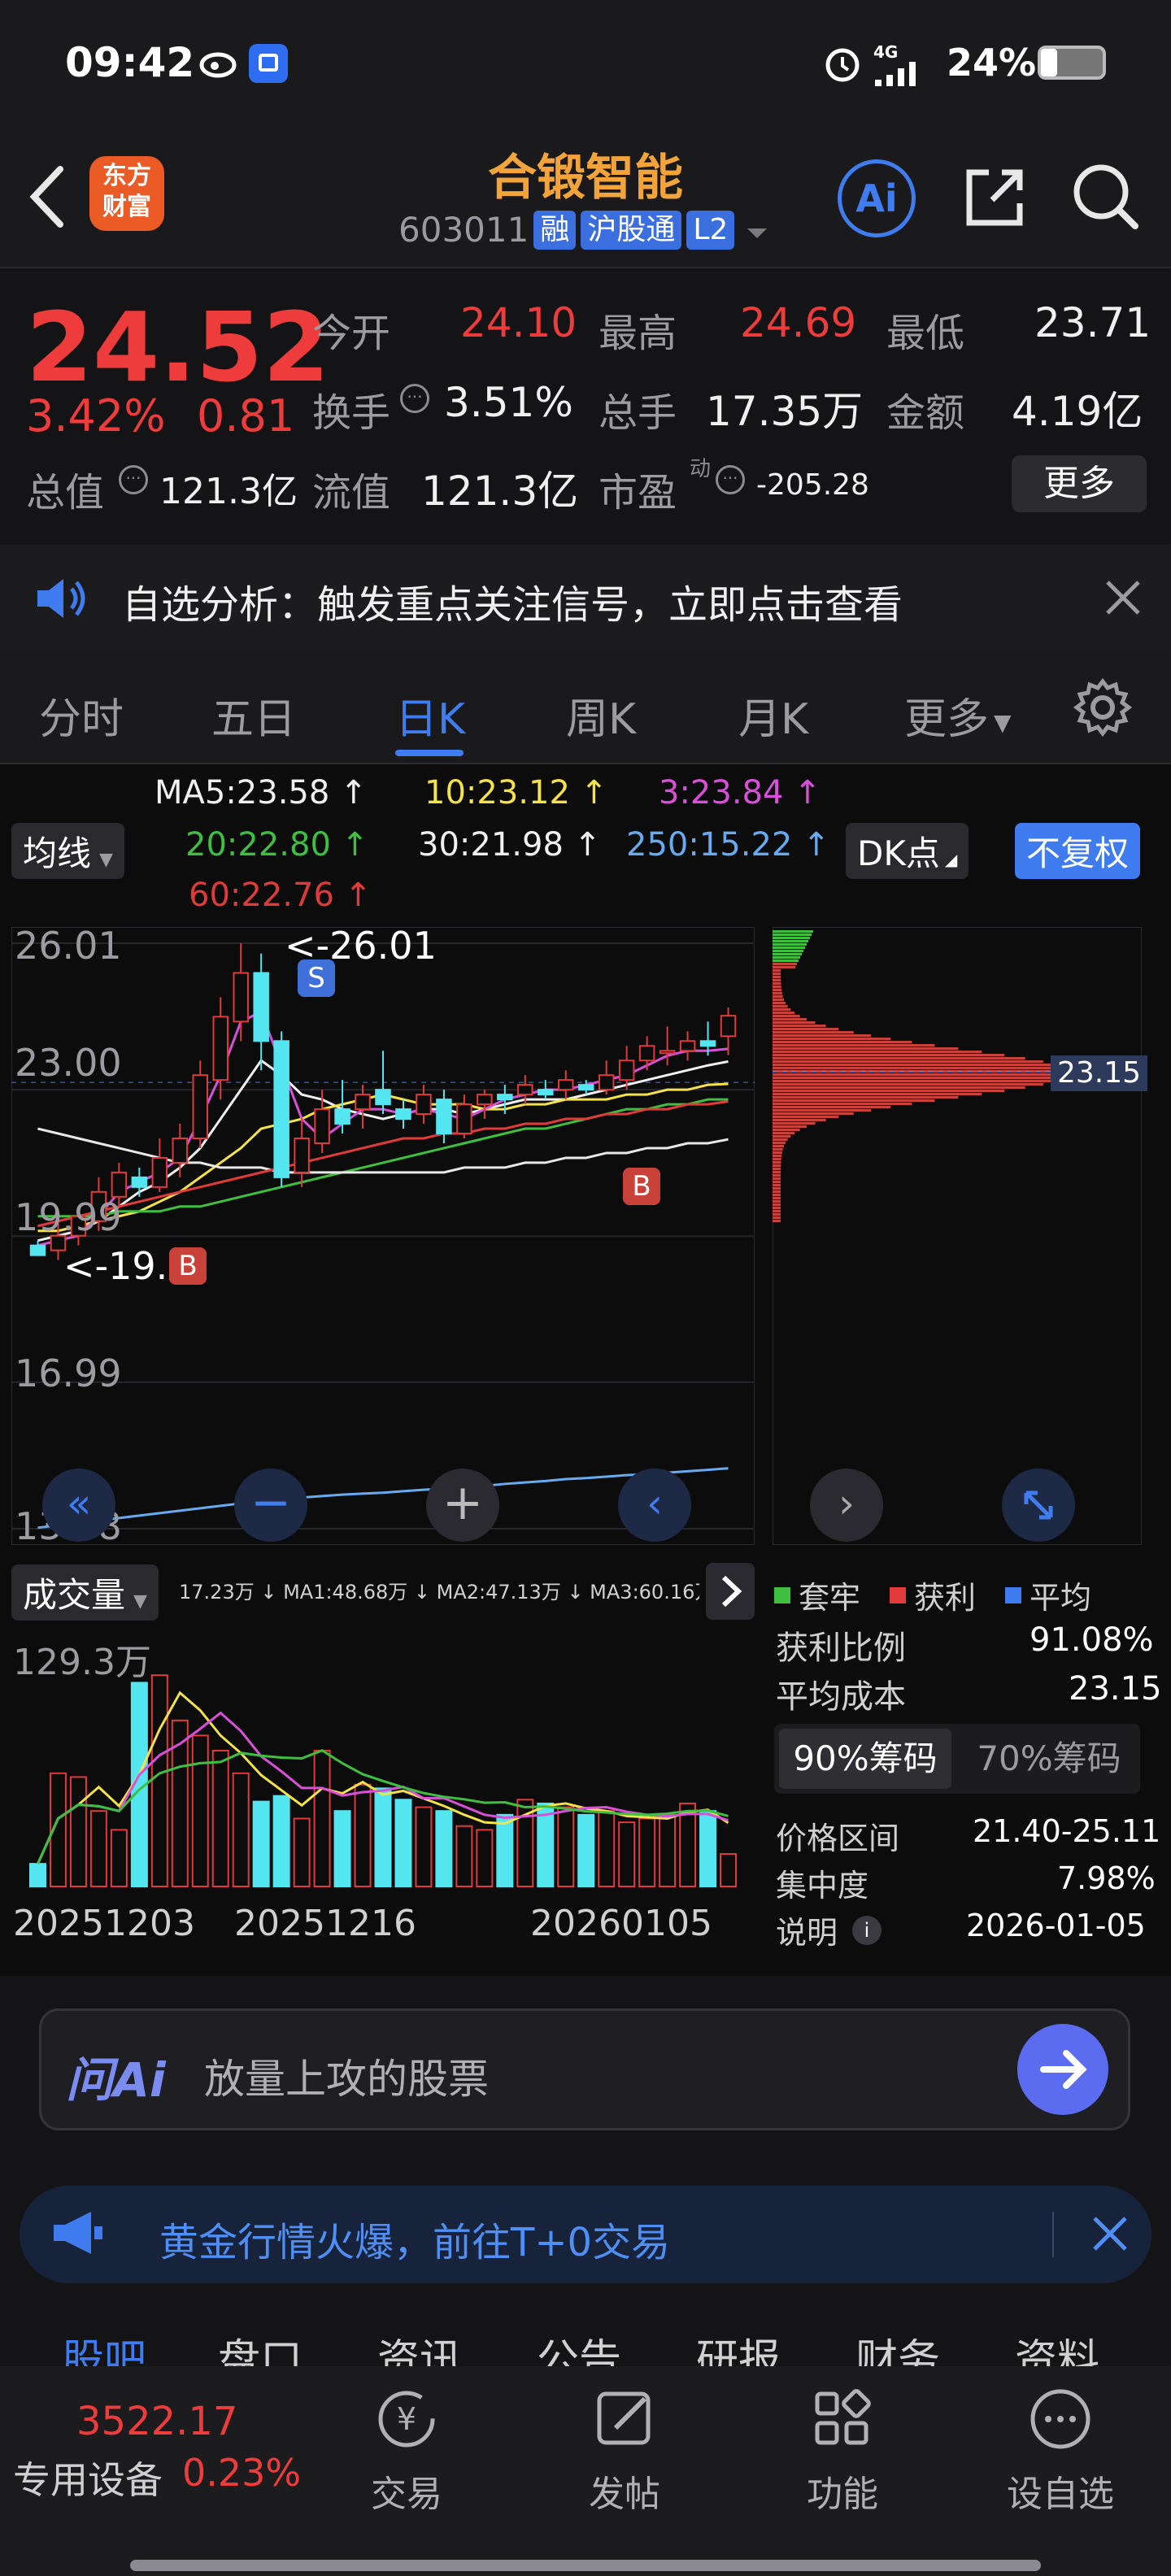  Describe the element at coordinates (730, 1592) in the screenshot. I see `volume-legend-next-button` at that location.